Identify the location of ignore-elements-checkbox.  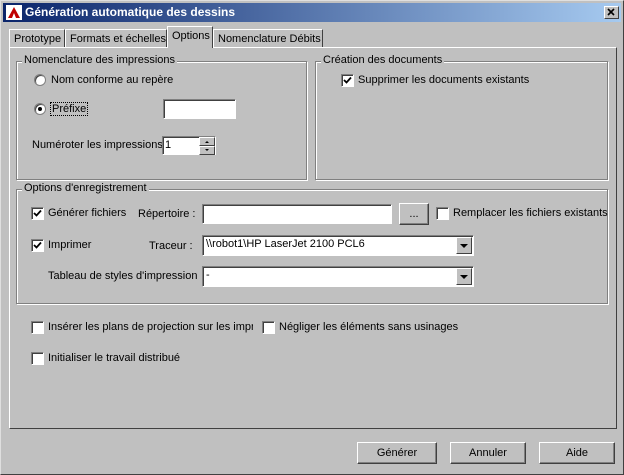
(268, 327).